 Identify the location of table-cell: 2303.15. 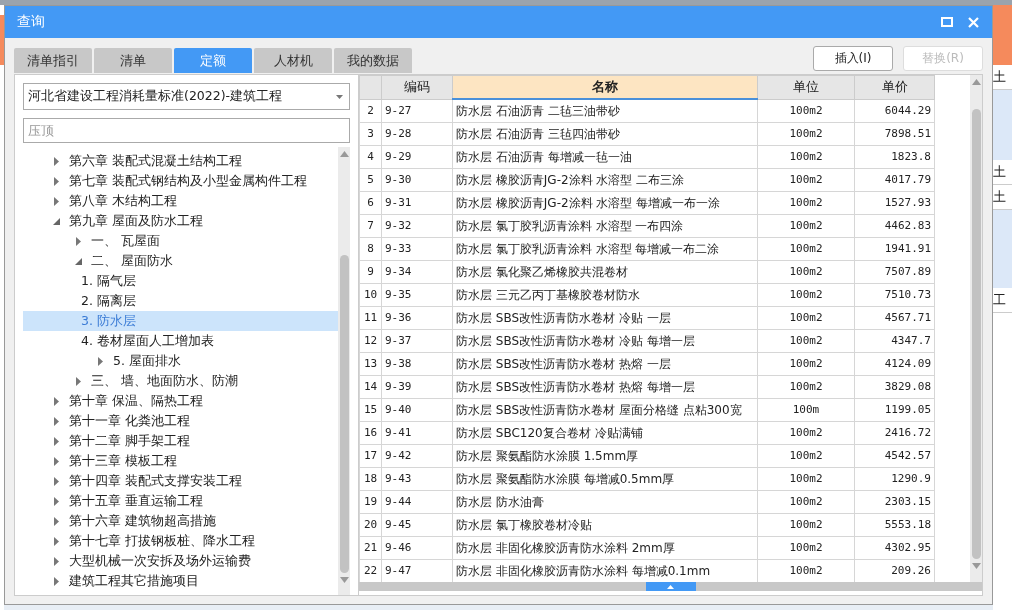
(894, 502).